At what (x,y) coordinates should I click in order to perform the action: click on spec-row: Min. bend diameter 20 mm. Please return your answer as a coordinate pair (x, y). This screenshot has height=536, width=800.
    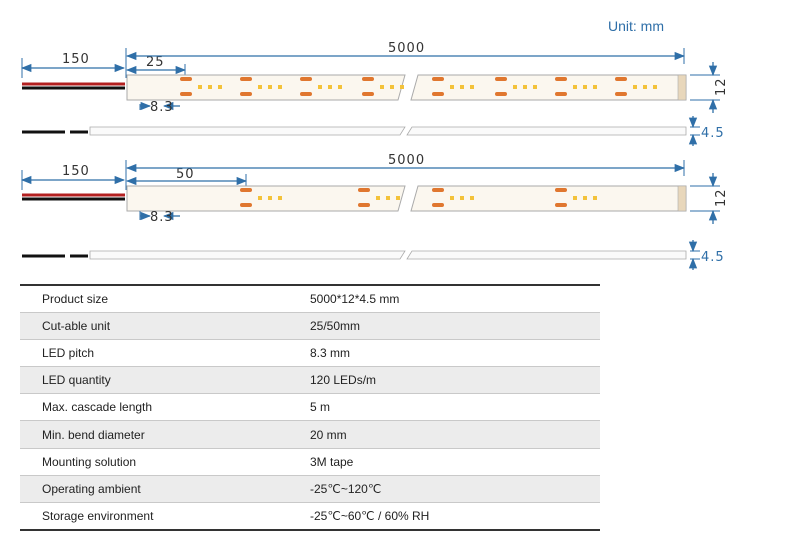
    Looking at the image, I should click on (310, 434).